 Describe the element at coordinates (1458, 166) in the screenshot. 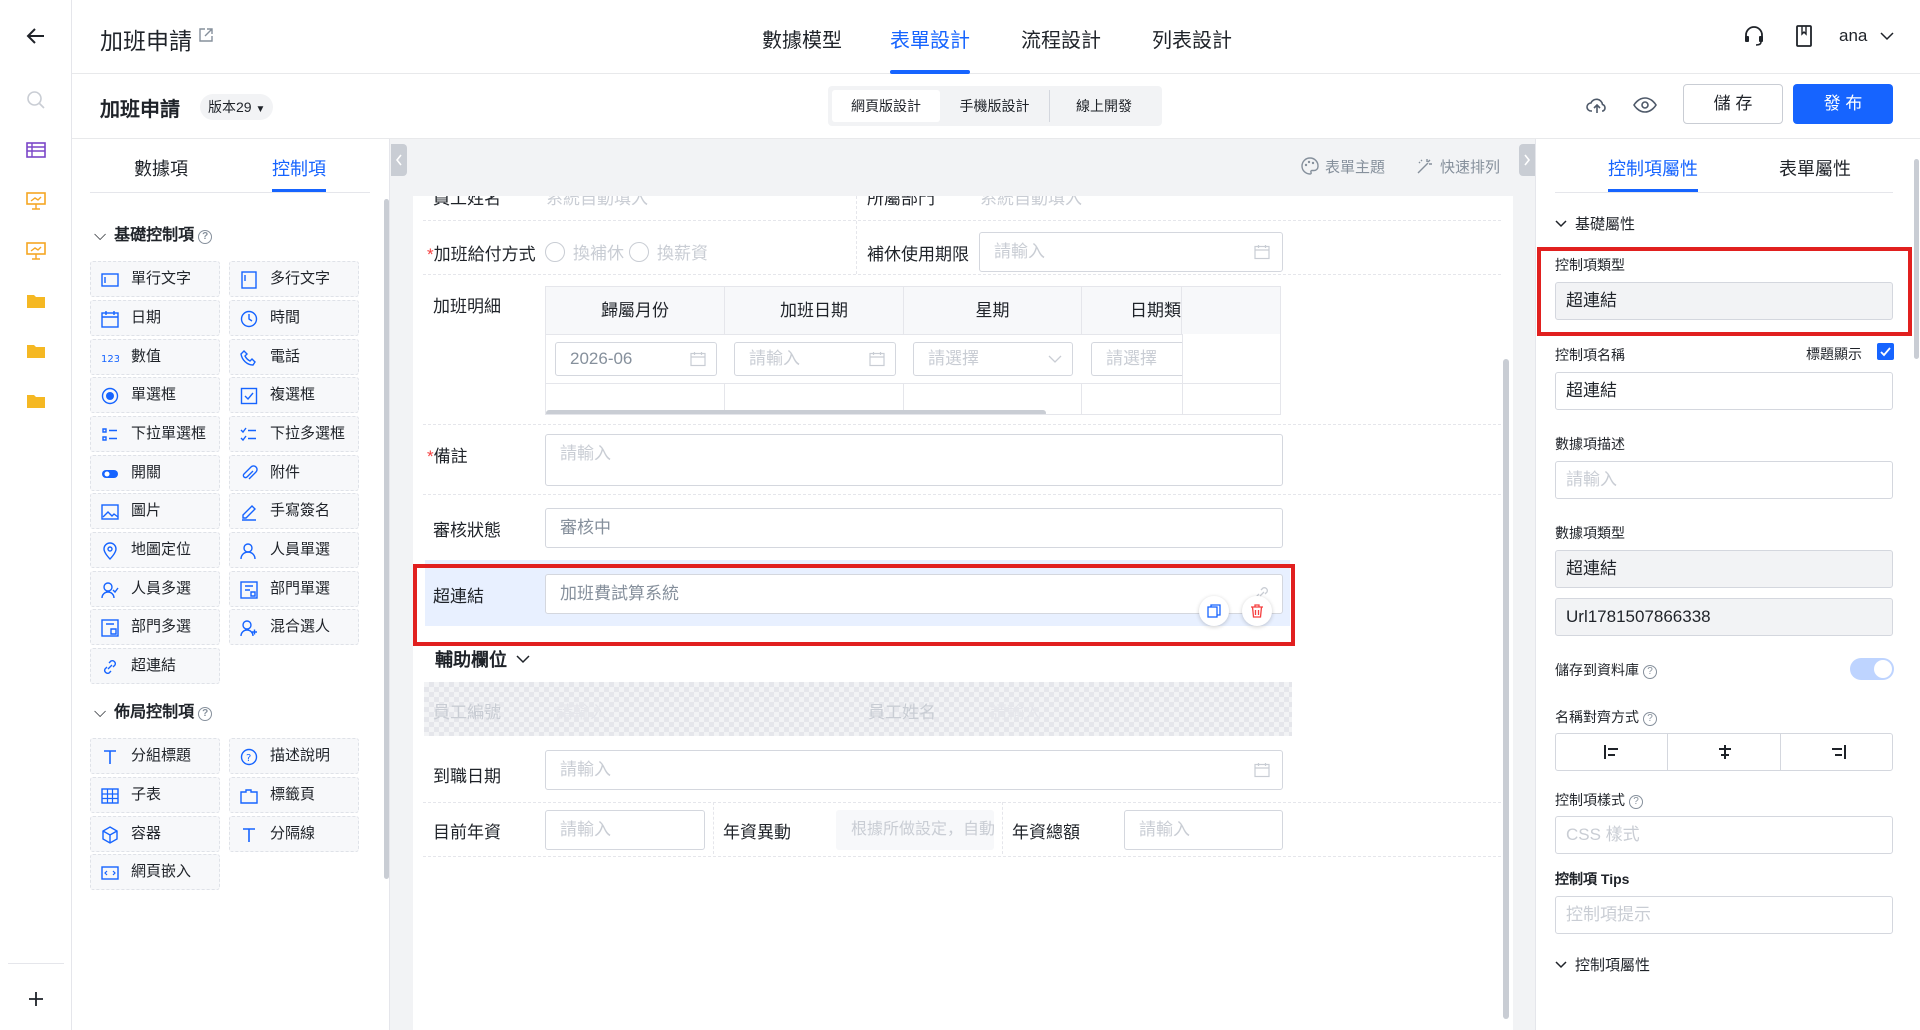

I see `quick-arrange-button: 快速排列` at that location.